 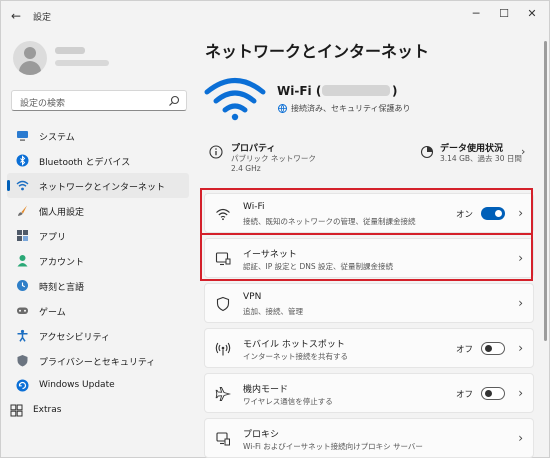 I want to click on search-input: 設定の検索, so click(x=99, y=100).